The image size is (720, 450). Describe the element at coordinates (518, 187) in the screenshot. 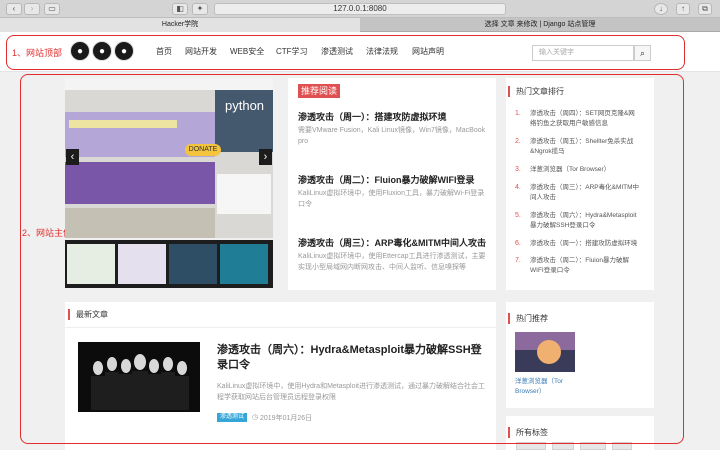

I see `rank-number: 4.` at that location.